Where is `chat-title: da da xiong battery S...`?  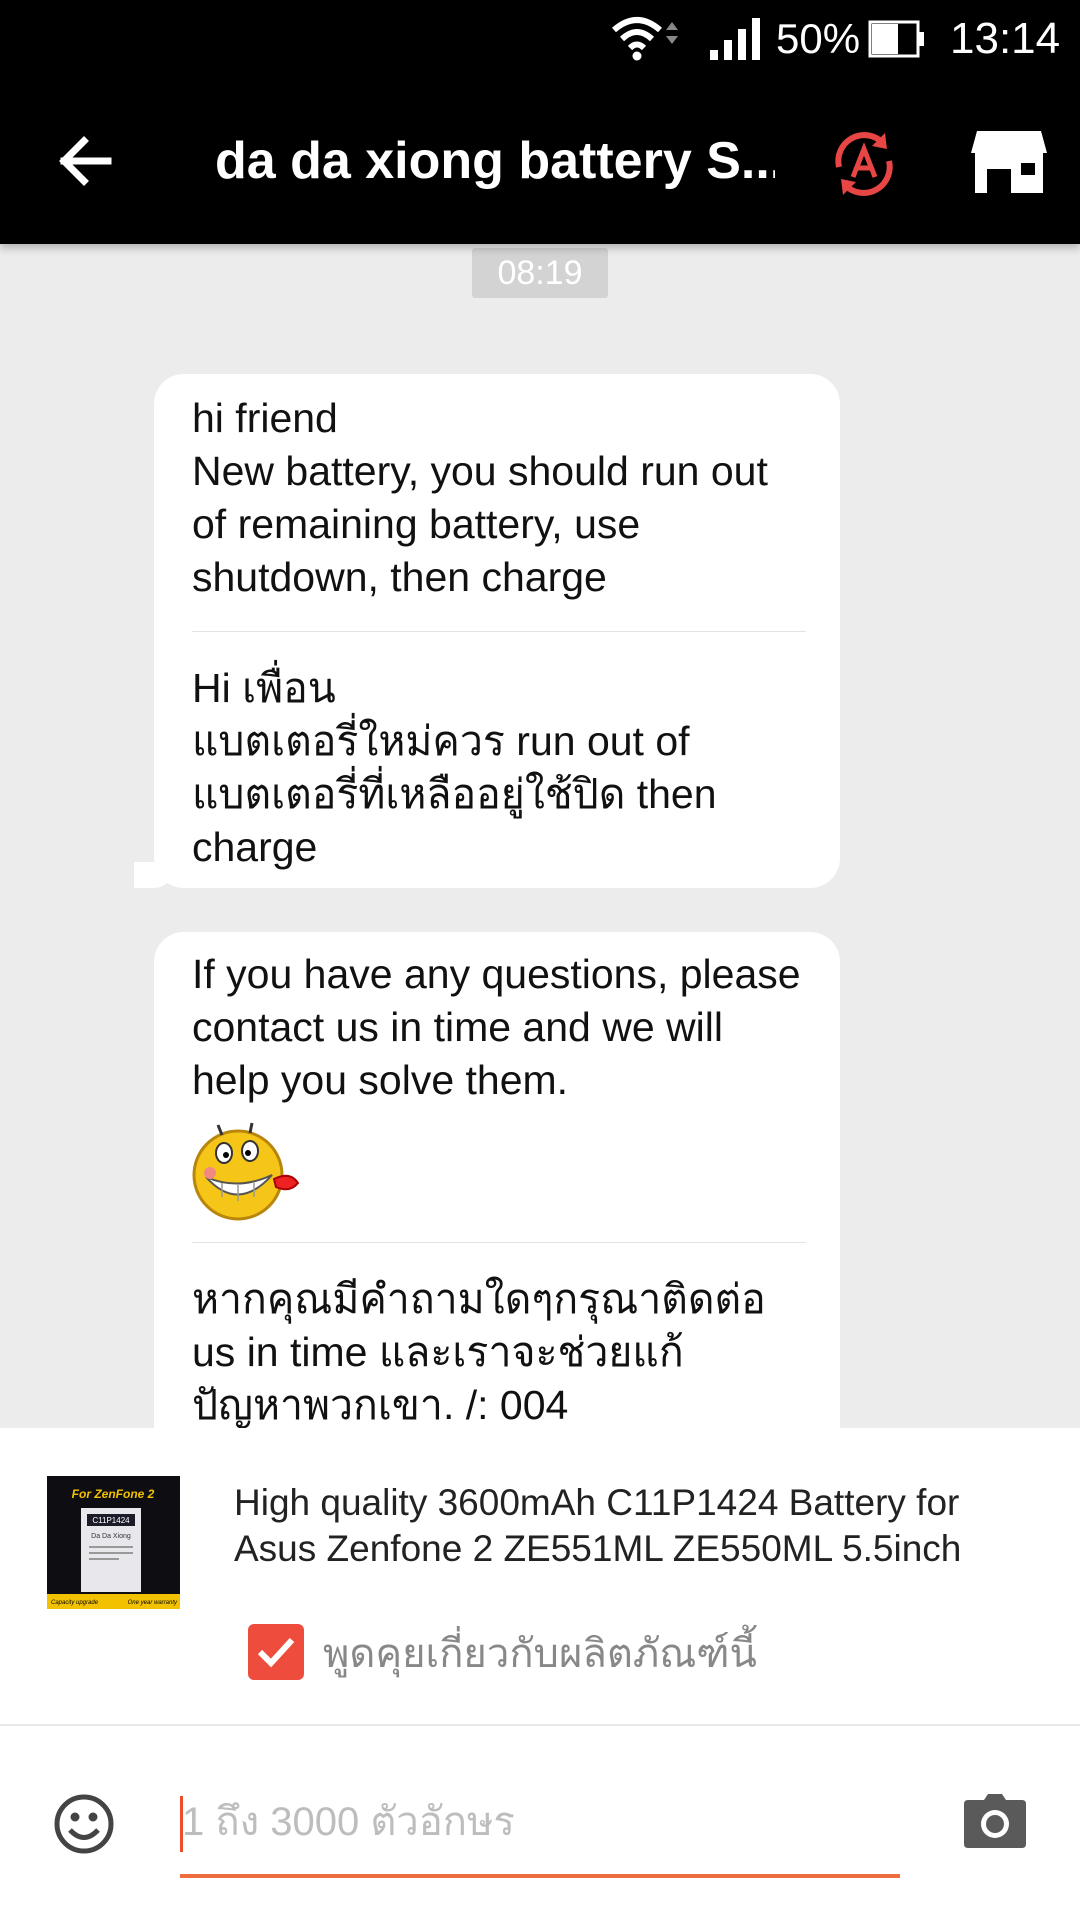
chat-title: da da xiong battery S... is located at coordinates (495, 161).